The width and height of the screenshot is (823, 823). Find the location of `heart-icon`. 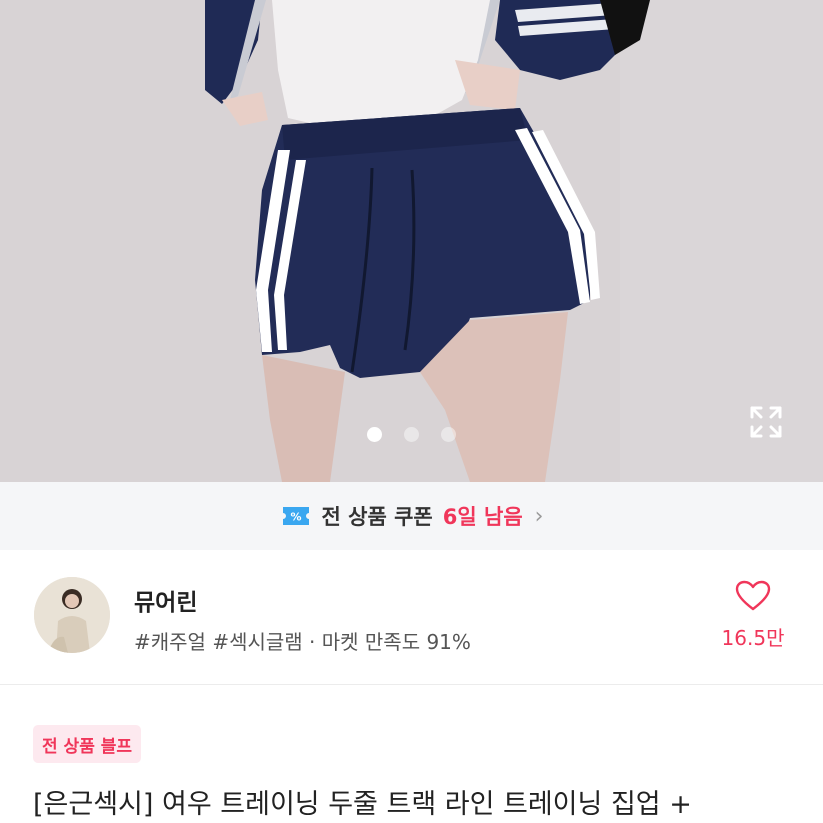

heart-icon is located at coordinates (753, 595).